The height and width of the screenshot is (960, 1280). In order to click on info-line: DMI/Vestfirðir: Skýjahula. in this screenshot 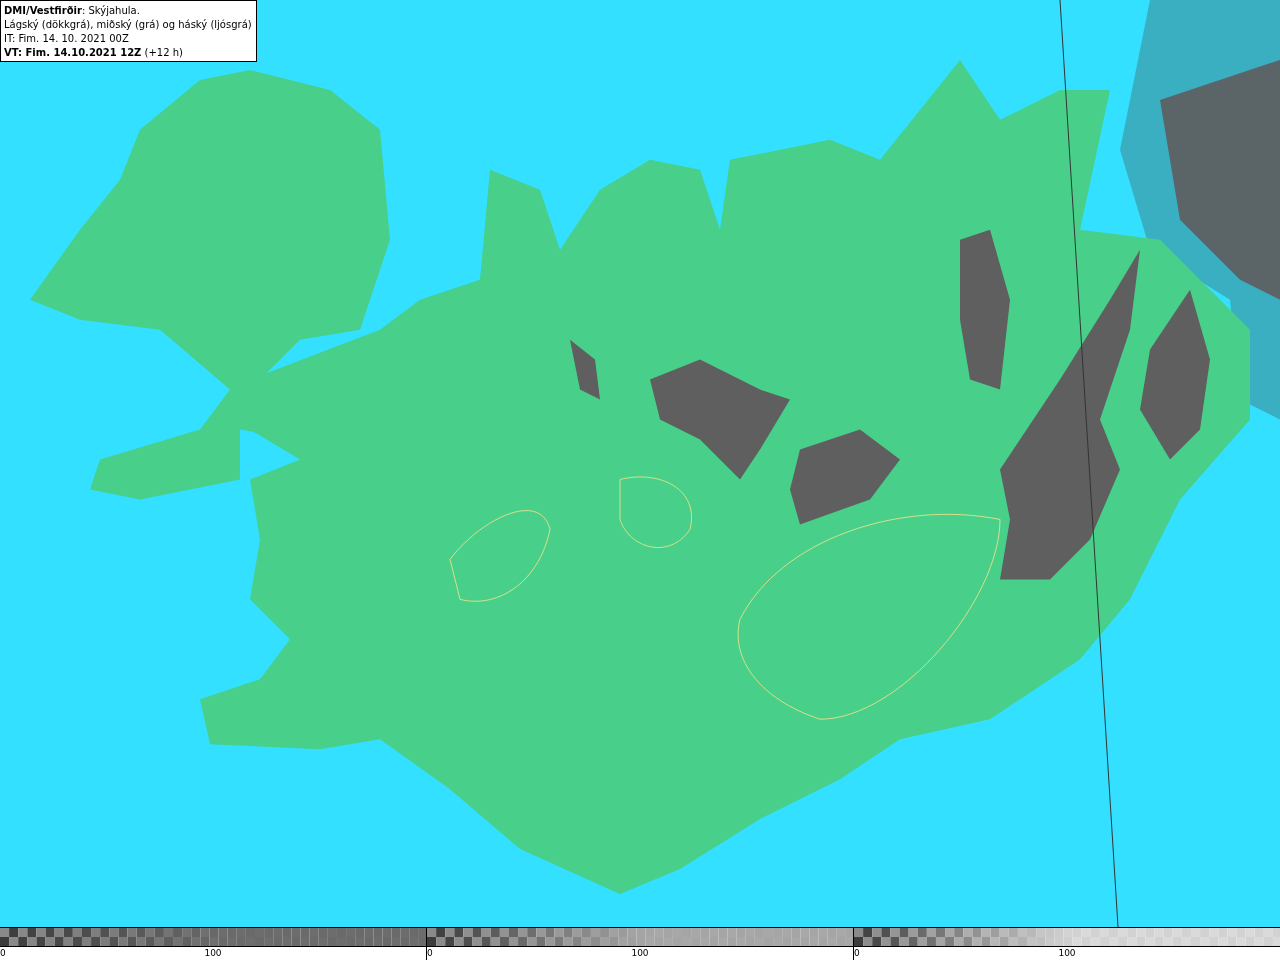, I will do `click(72, 10)`.